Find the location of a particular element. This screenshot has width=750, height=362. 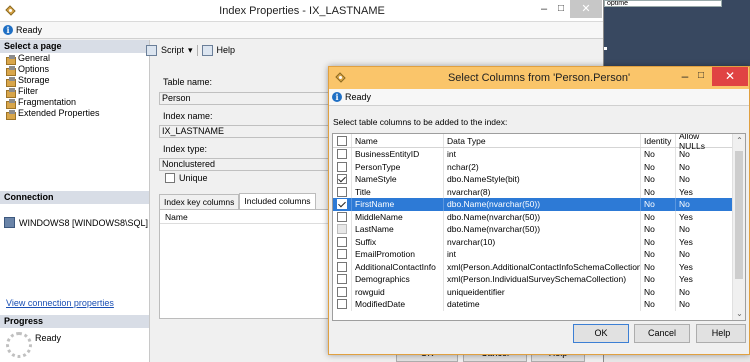

identity-header: Identity is located at coordinates (657, 140).